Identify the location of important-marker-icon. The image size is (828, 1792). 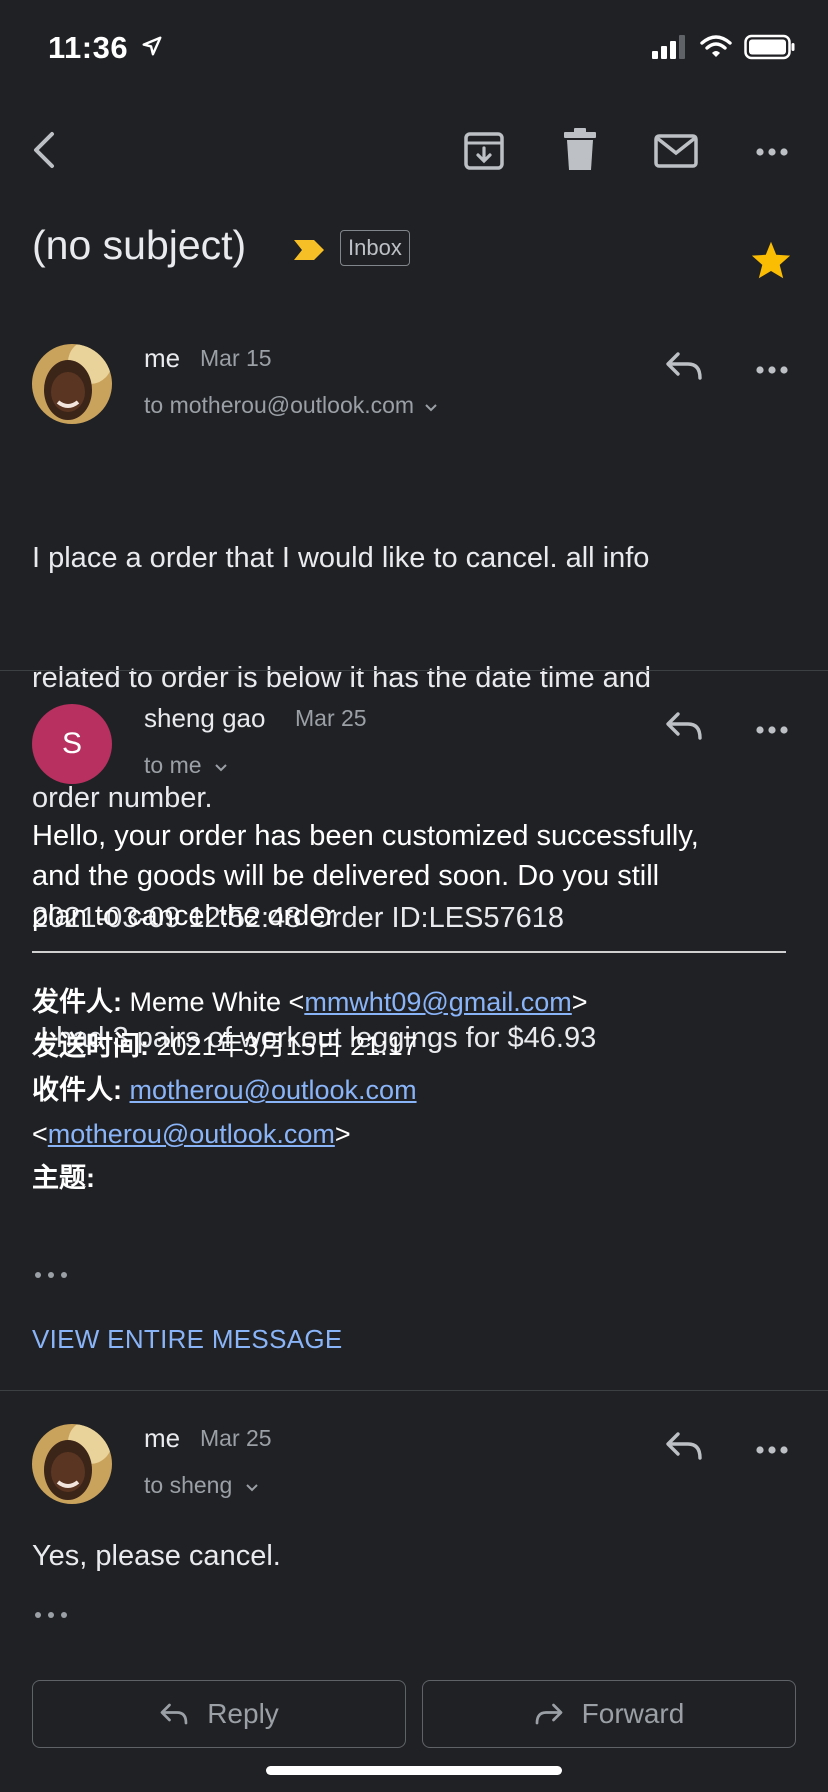
(309, 250).